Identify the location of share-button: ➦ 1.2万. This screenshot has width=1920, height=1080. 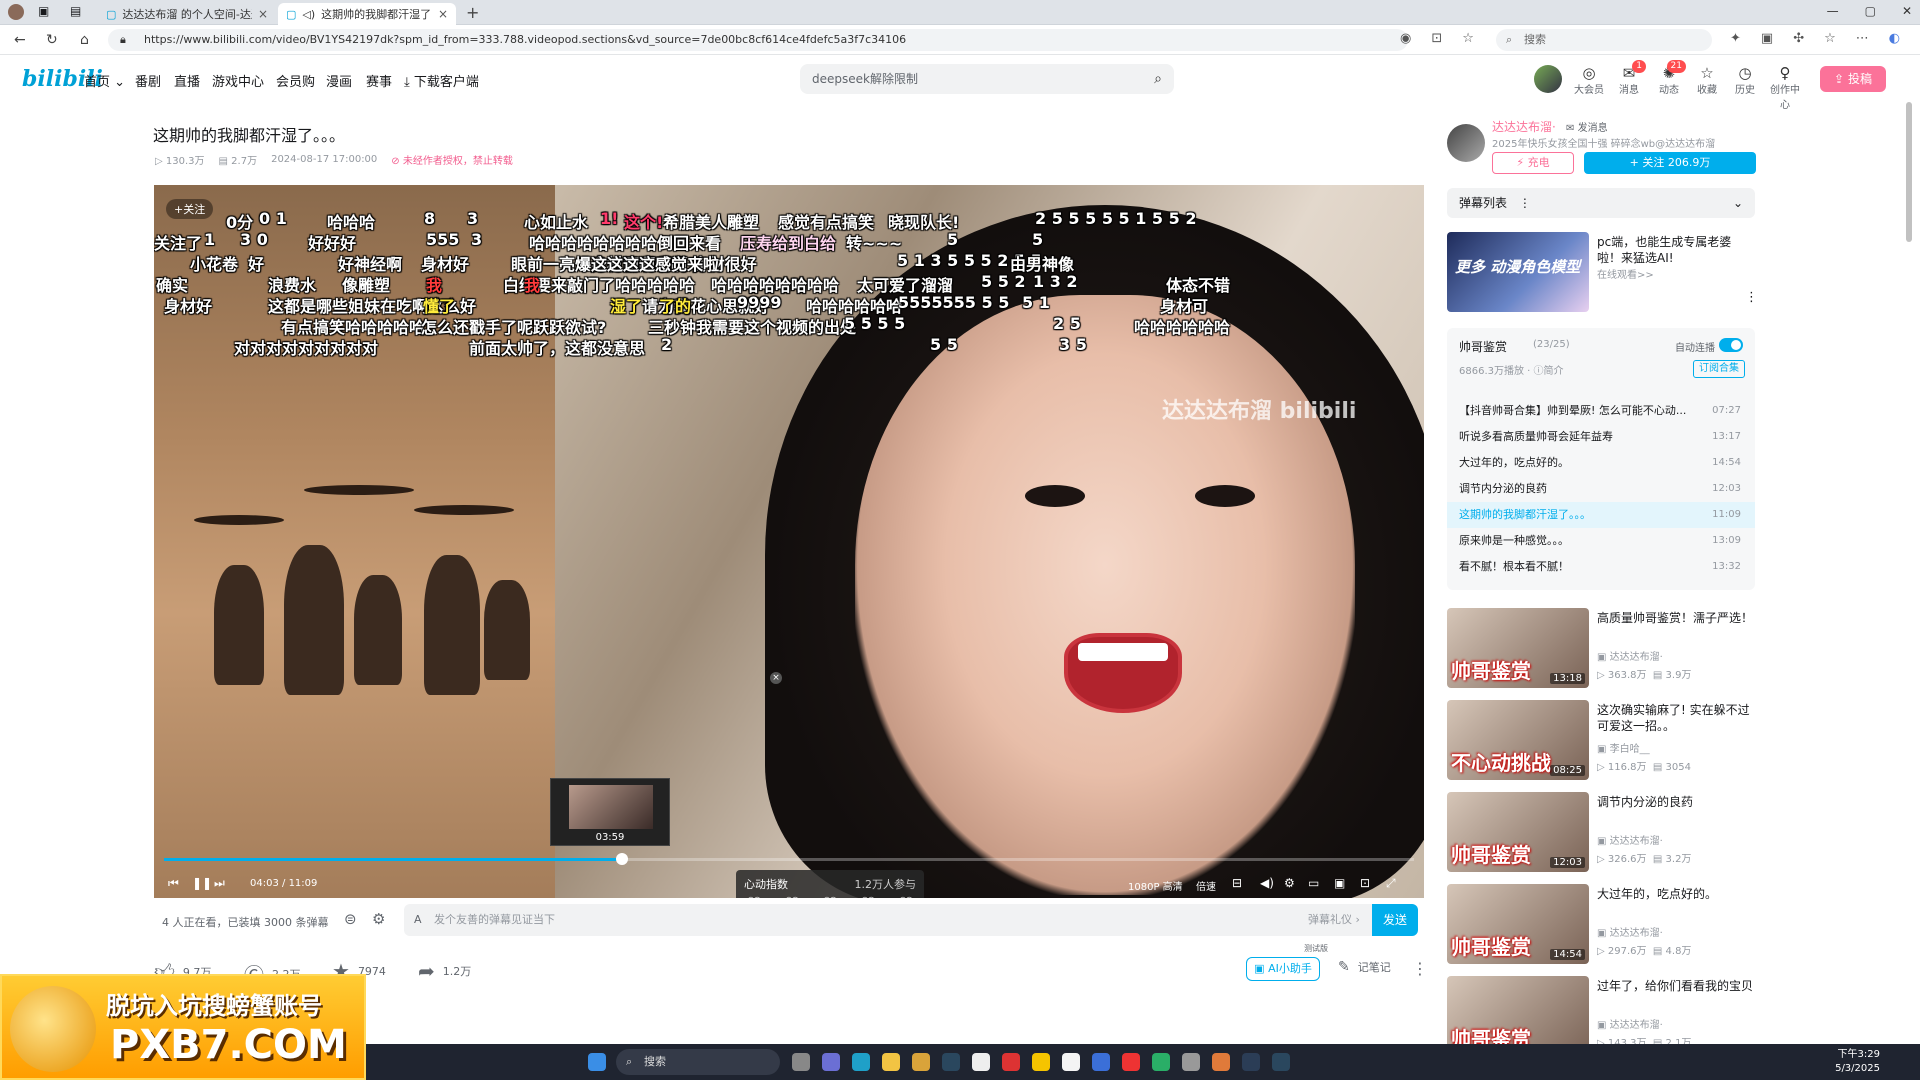
(444, 971).